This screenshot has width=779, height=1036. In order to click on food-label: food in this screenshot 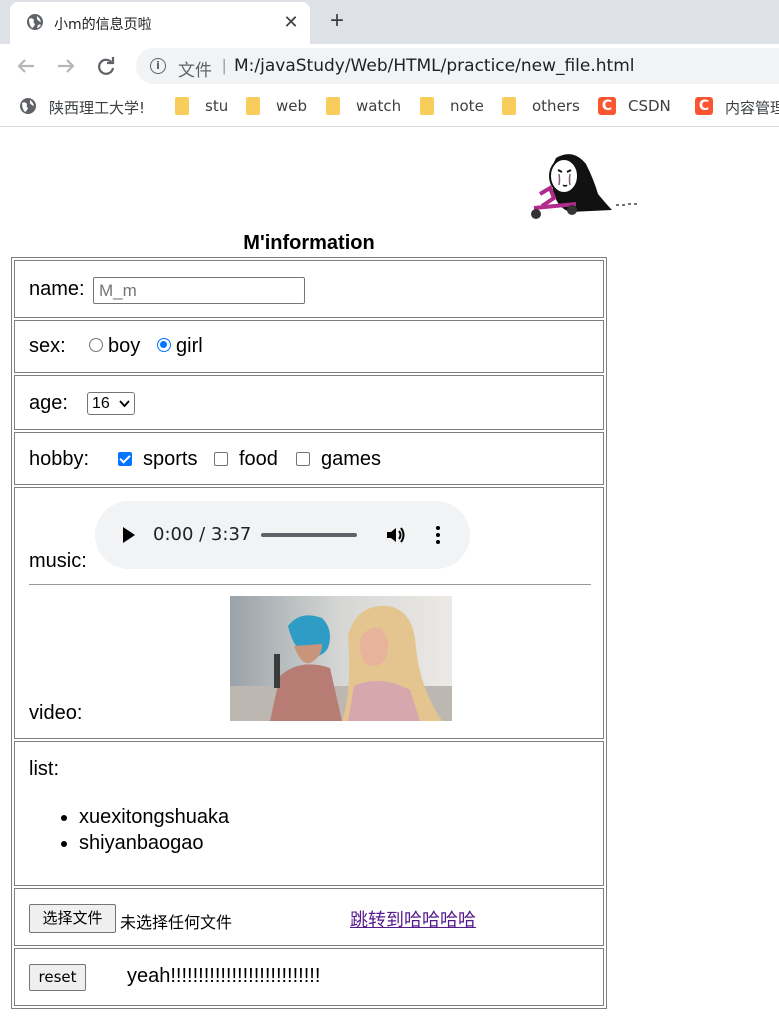, I will do `click(258, 459)`.